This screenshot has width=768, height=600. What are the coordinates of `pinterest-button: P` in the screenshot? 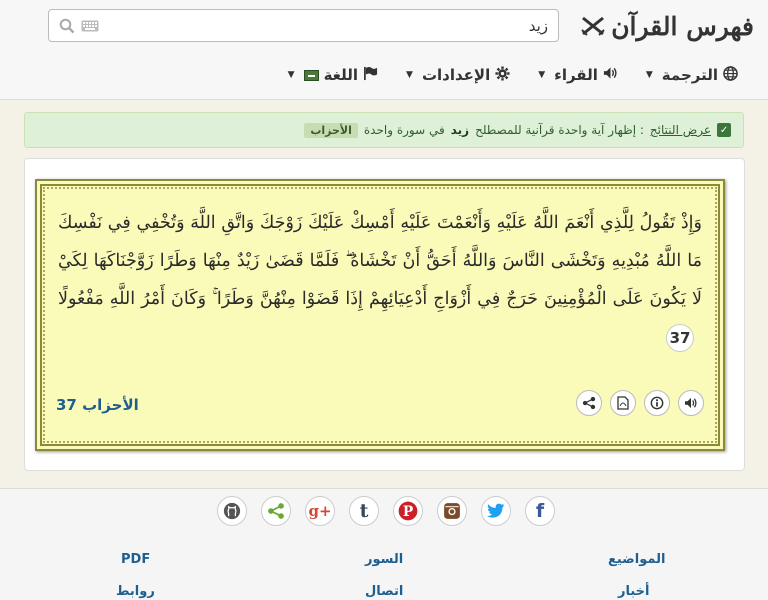 It's located at (408, 511).